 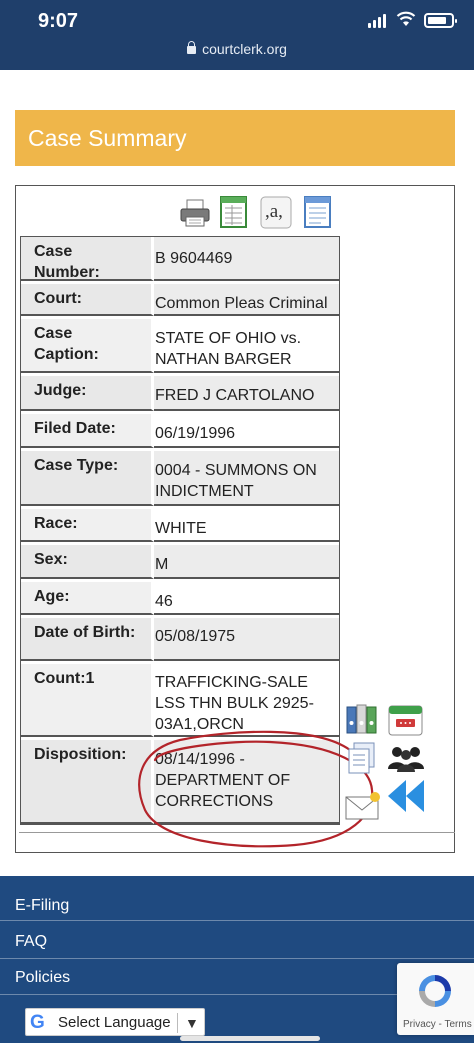 I want to click on table-row: Judge: FRED J CARTOLANO, so click(x=180, y=395).